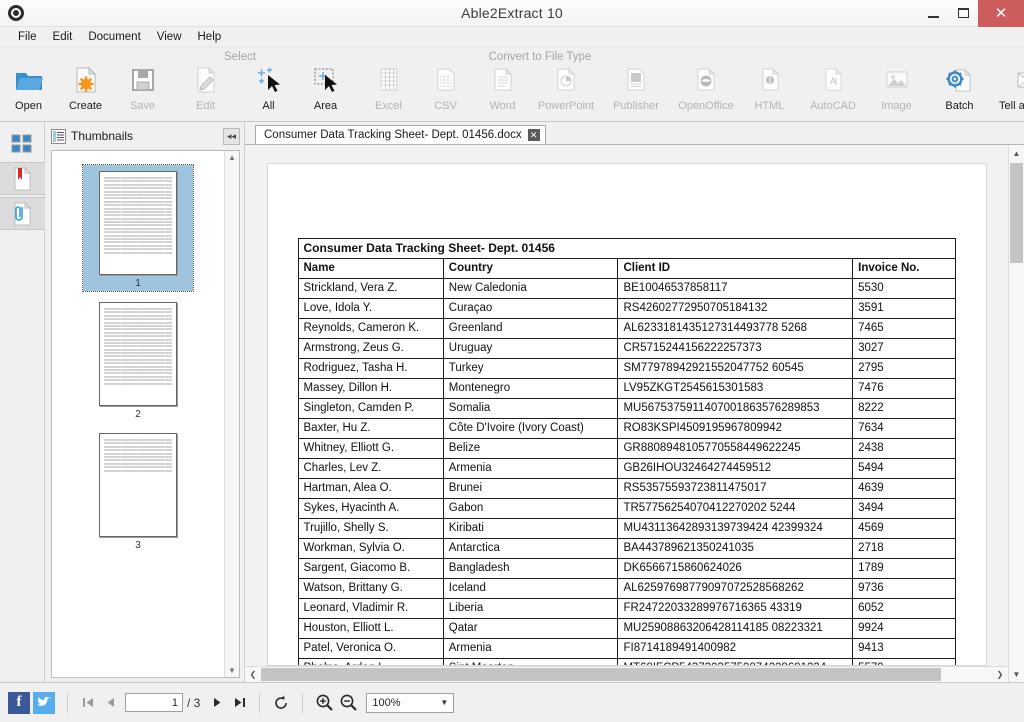  Describe the element at coordinates (735, 408) in the screenshot. I see `cell-clientid: MU5675375911407001863576289853` at that location.